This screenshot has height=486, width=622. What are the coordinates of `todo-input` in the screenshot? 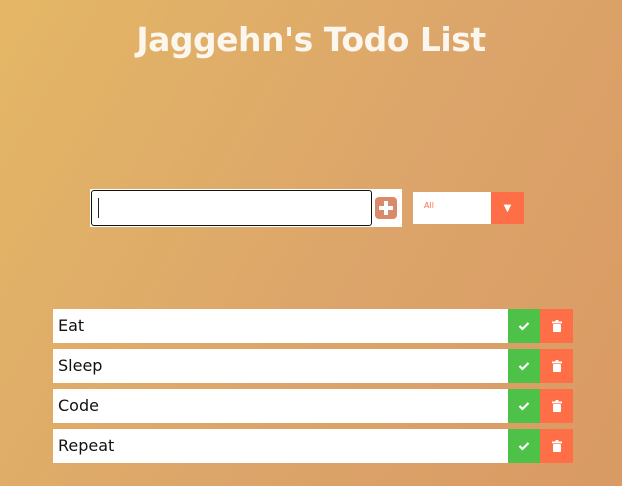 It's located at (231, 208).